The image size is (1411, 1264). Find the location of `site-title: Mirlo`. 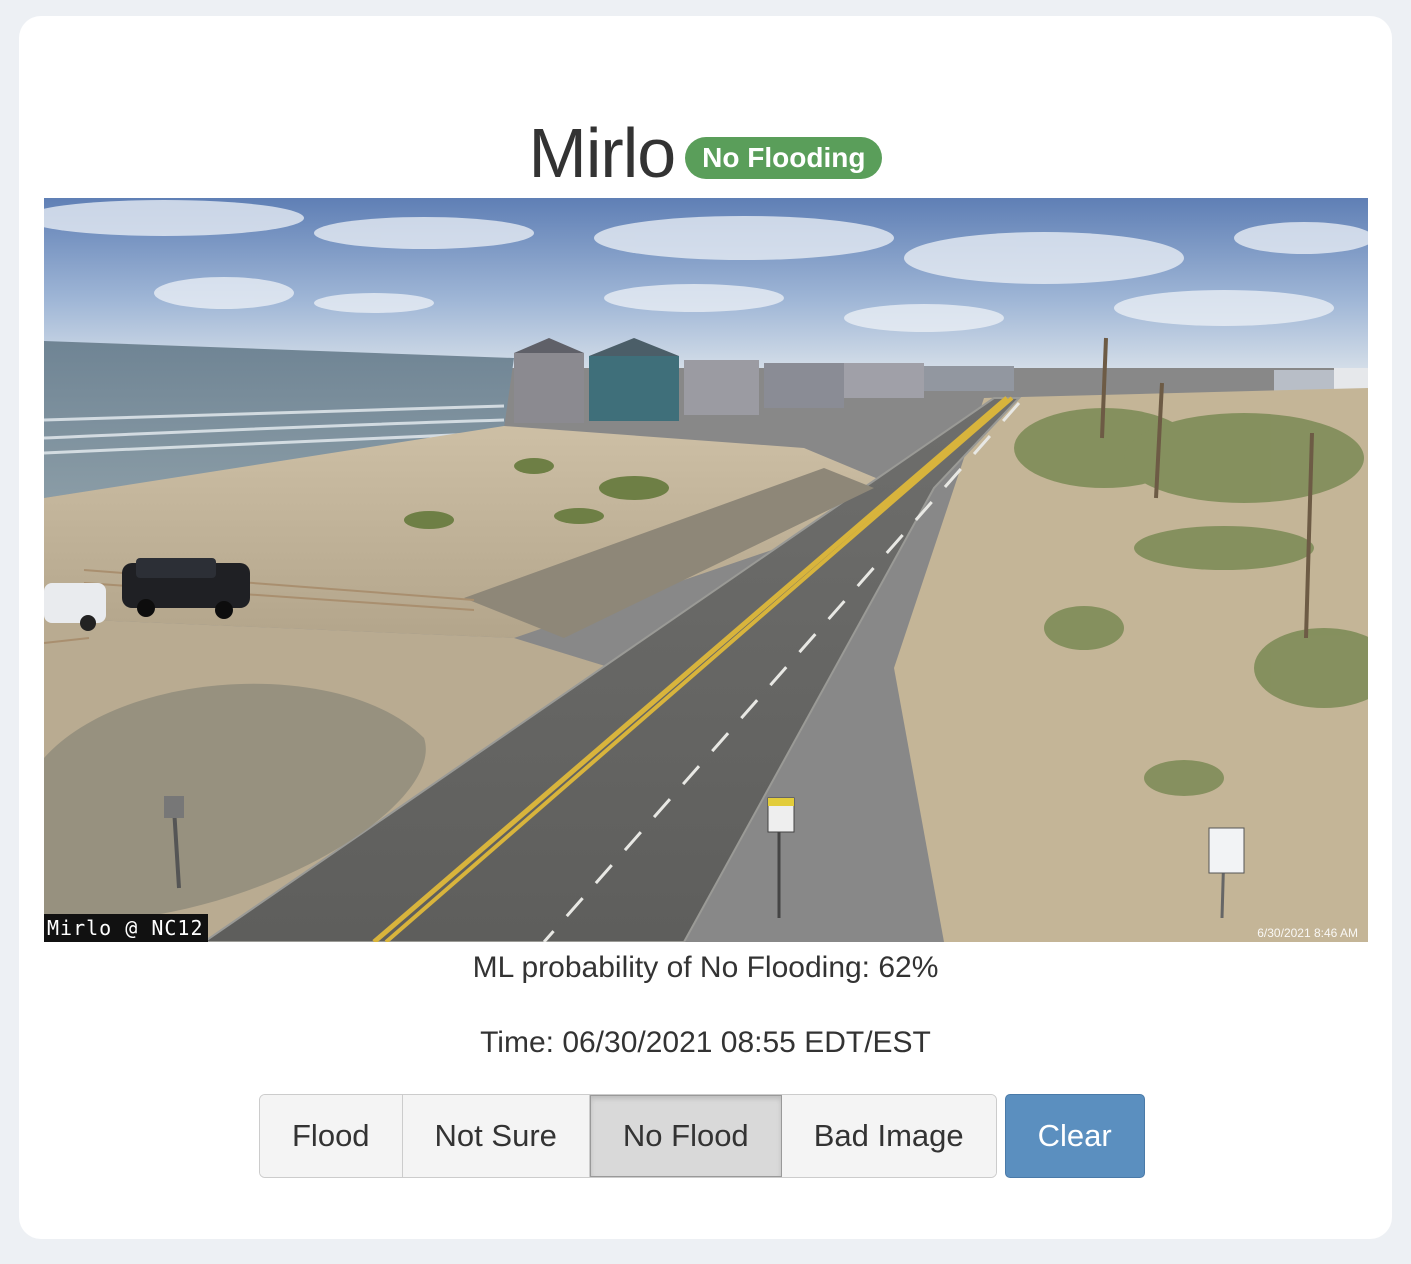

site-title: Mirlo is located at coordinates (602, 153).